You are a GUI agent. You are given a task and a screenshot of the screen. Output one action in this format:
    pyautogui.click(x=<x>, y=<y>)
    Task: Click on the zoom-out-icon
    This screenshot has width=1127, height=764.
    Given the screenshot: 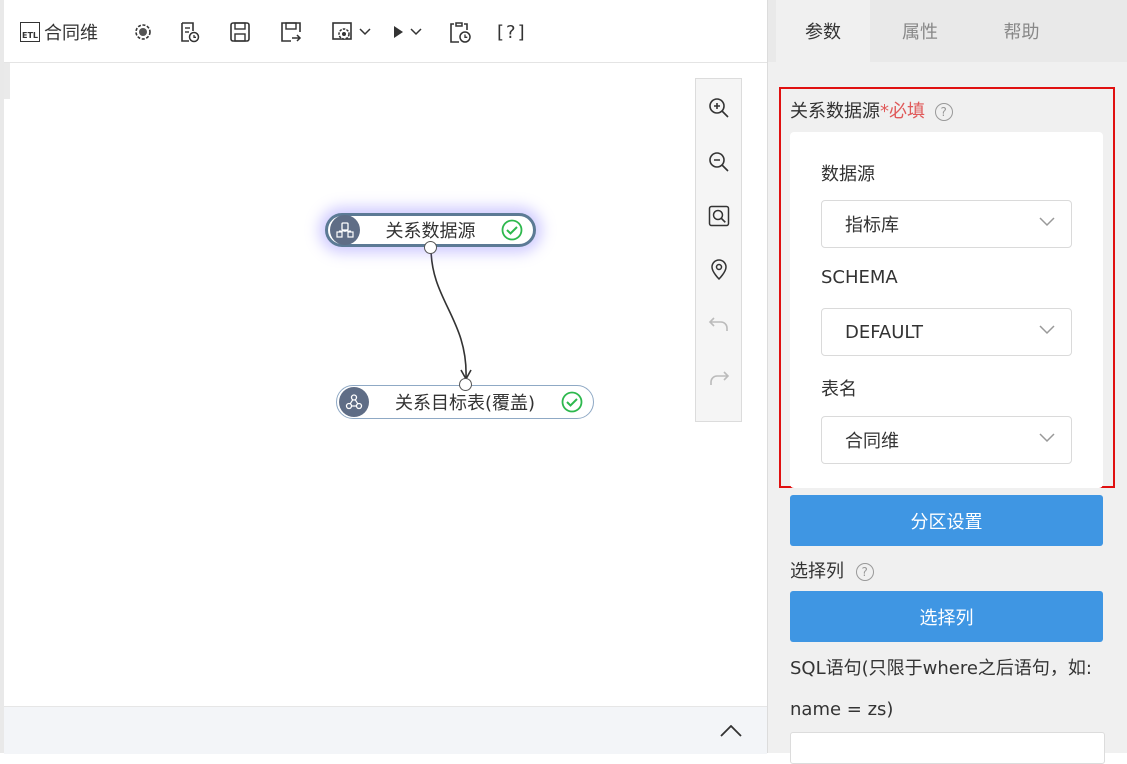 What is the action you would take?
    pyautogui.click(x=719, y=162)
    